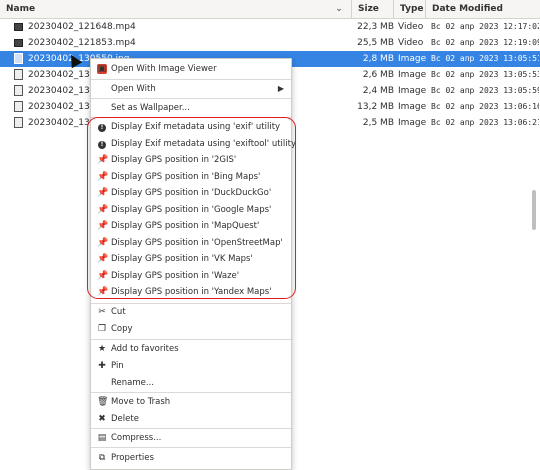  Describe the element at coordinates (378, 123) in the screenshot. I see `file-size: 2,5 MB` at that location.